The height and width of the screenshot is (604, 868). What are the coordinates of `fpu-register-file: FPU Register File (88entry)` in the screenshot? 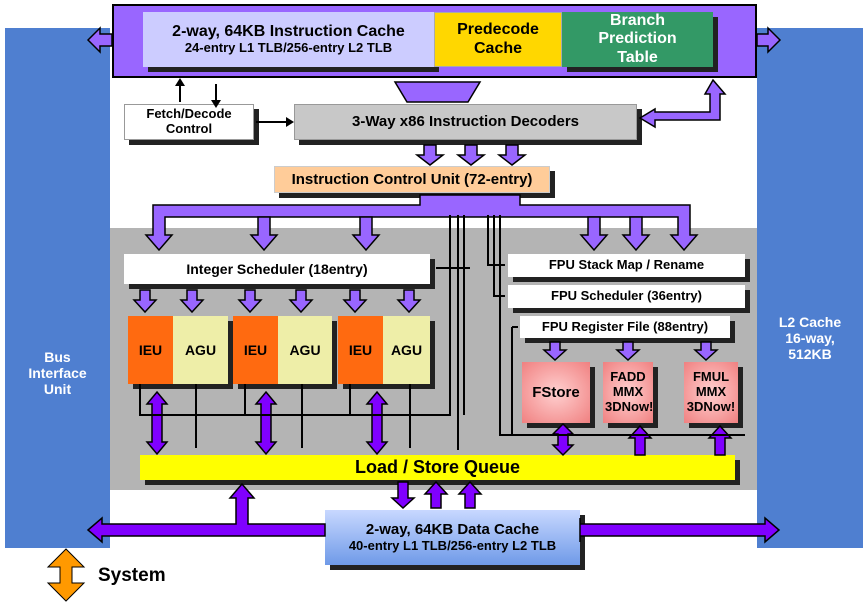 It's located at (625, 327).